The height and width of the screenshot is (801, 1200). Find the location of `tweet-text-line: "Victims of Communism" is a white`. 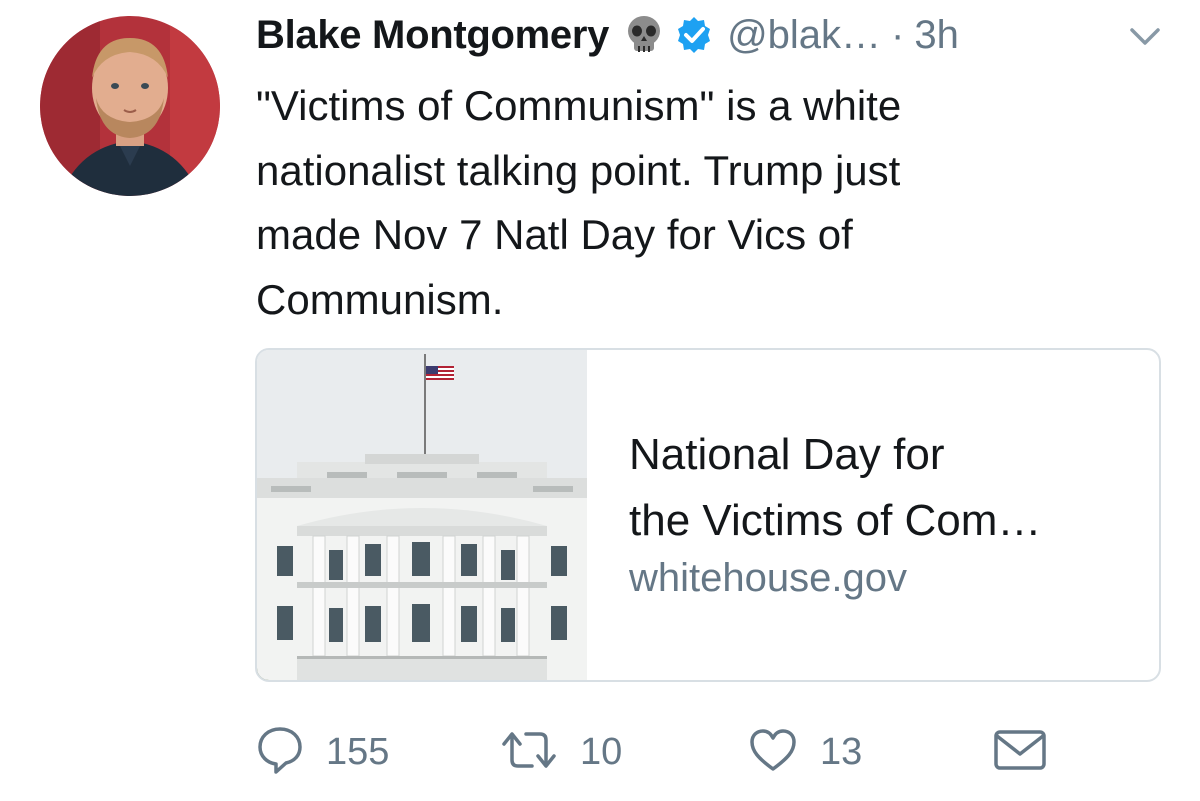

tweet-text-line: "Victims of Communism" is a white is located at coordinates (579, 105).